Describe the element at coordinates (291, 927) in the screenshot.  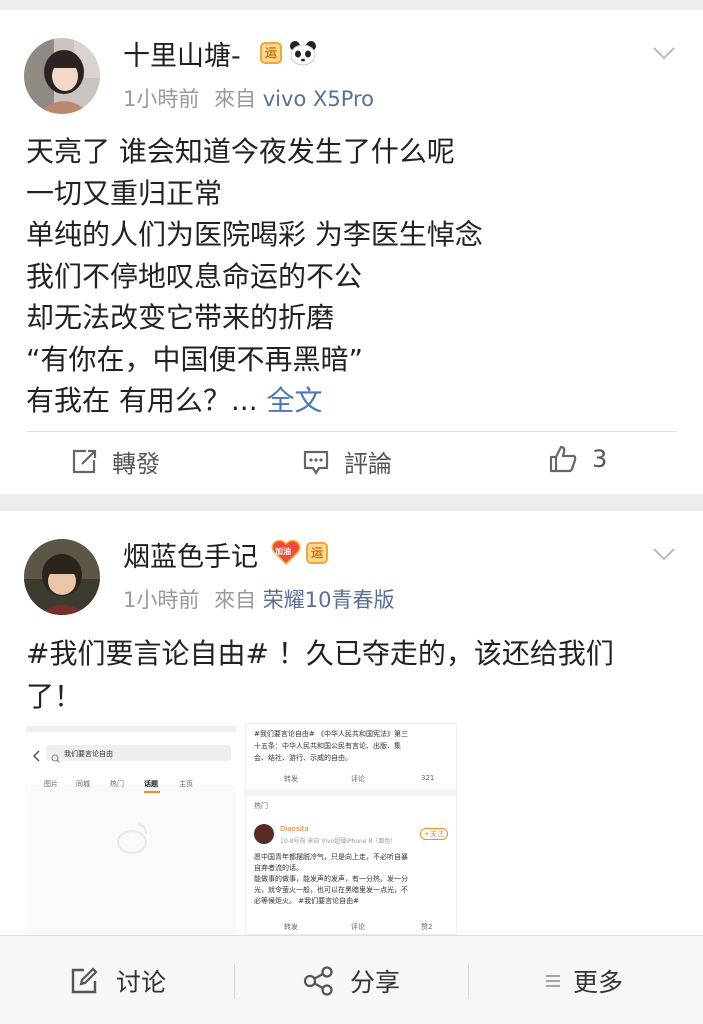
I see `thumb-bottom-action: 转发` at that location.